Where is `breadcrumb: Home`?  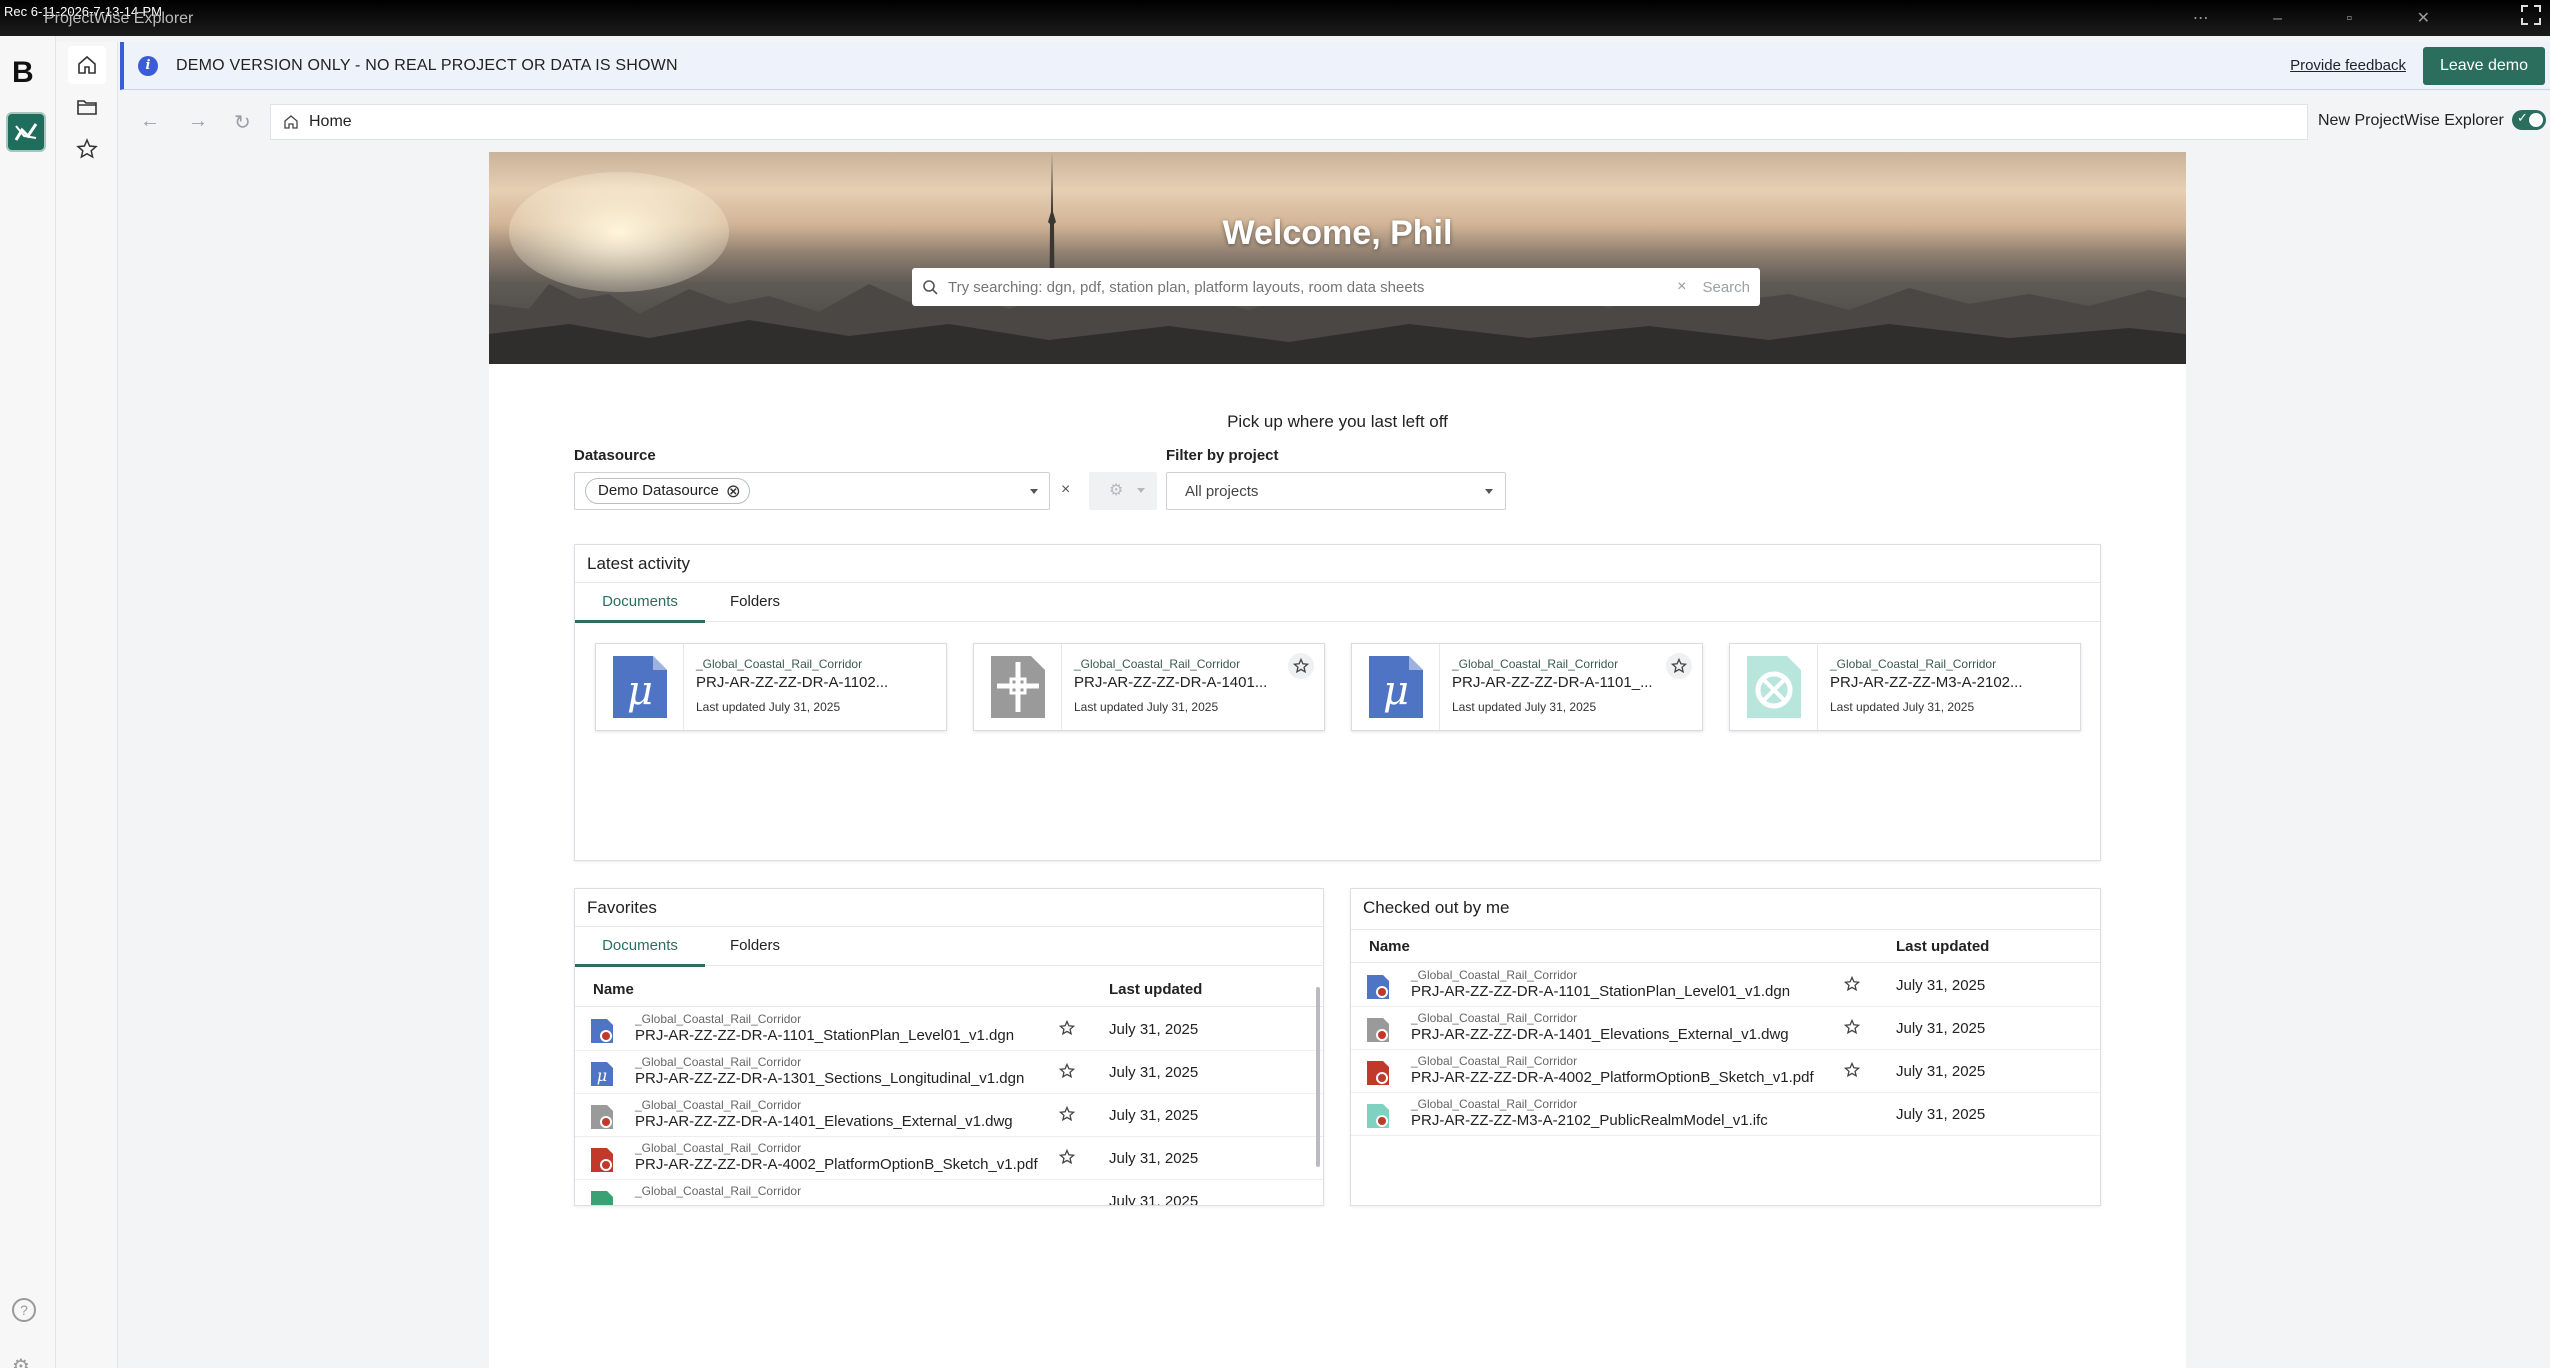
breadcrumb: Home is located at coordinates (1289, 122).